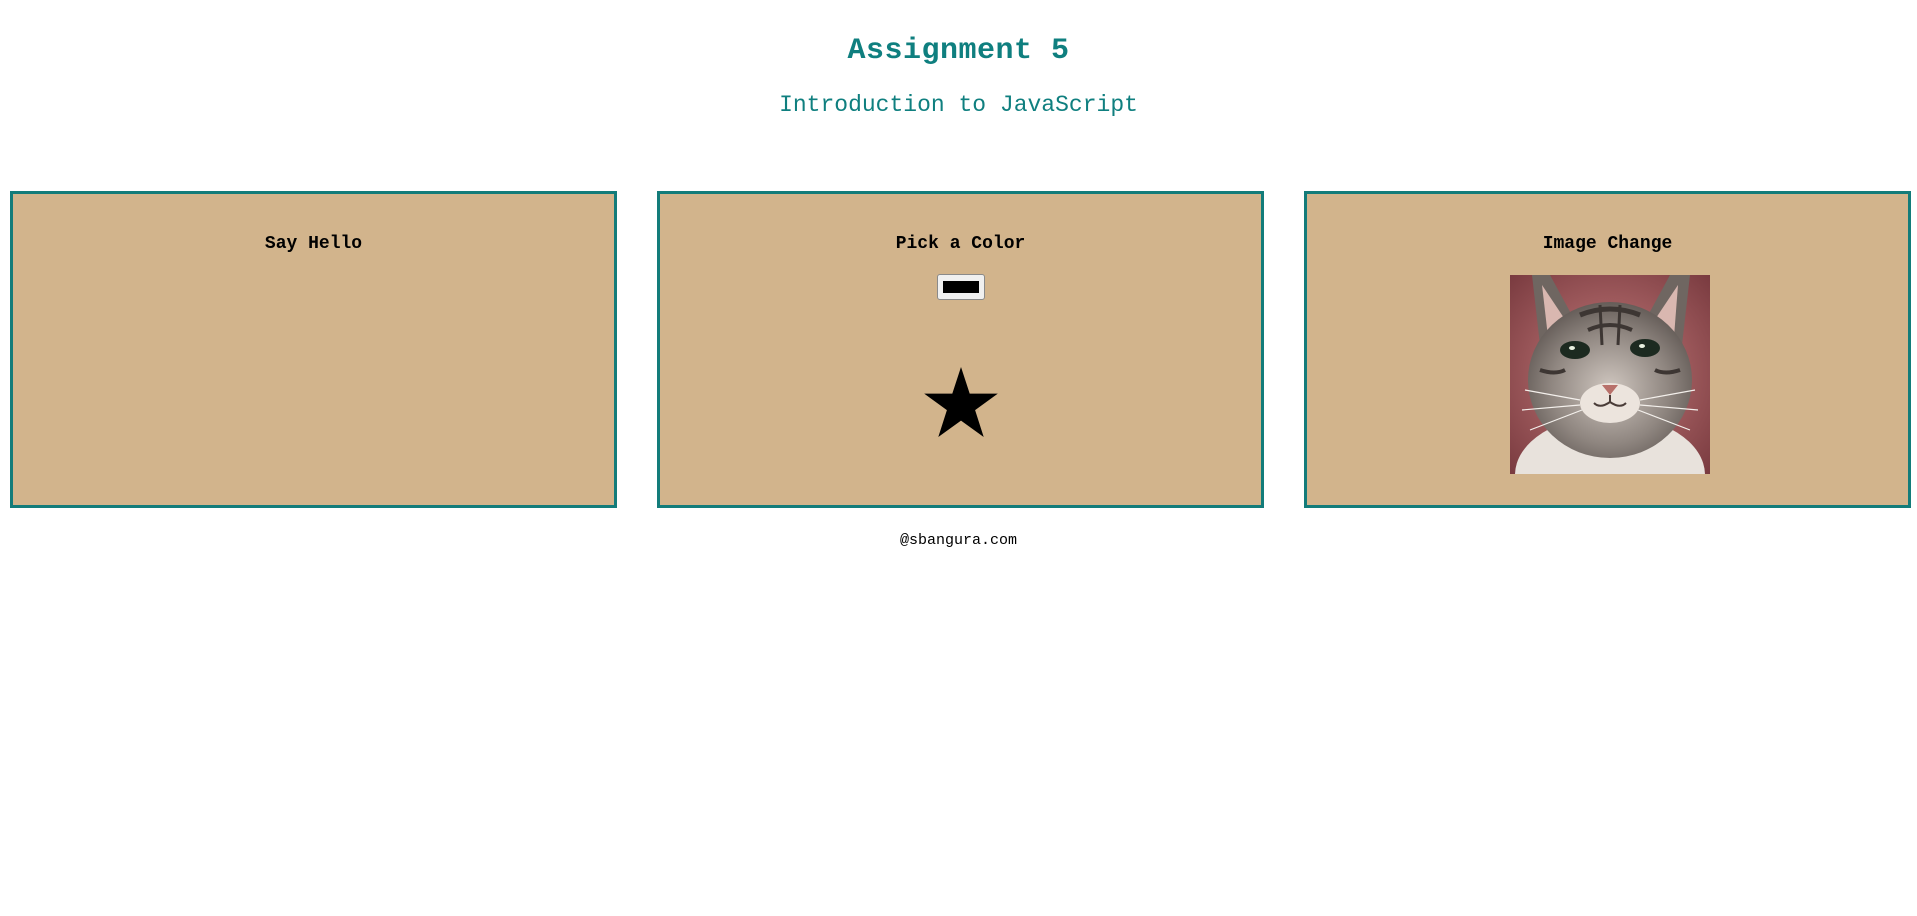 The width and height of the screenshot is (1917, 916). I want to click on pick-color-panel: Pick a Color, so click(960, 349).